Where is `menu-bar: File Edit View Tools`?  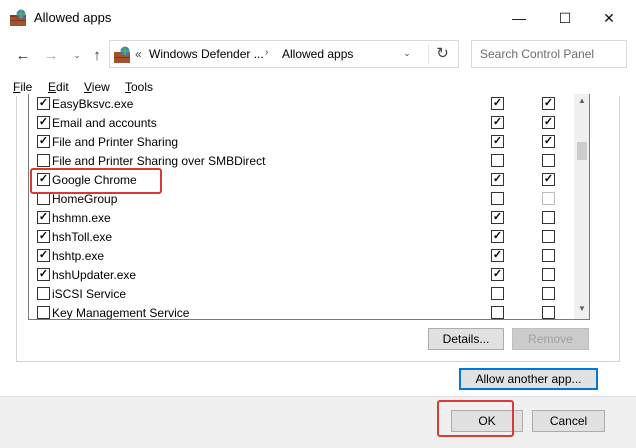 menu-bar: File Edit View Tools is located at coordinates (318, 86).